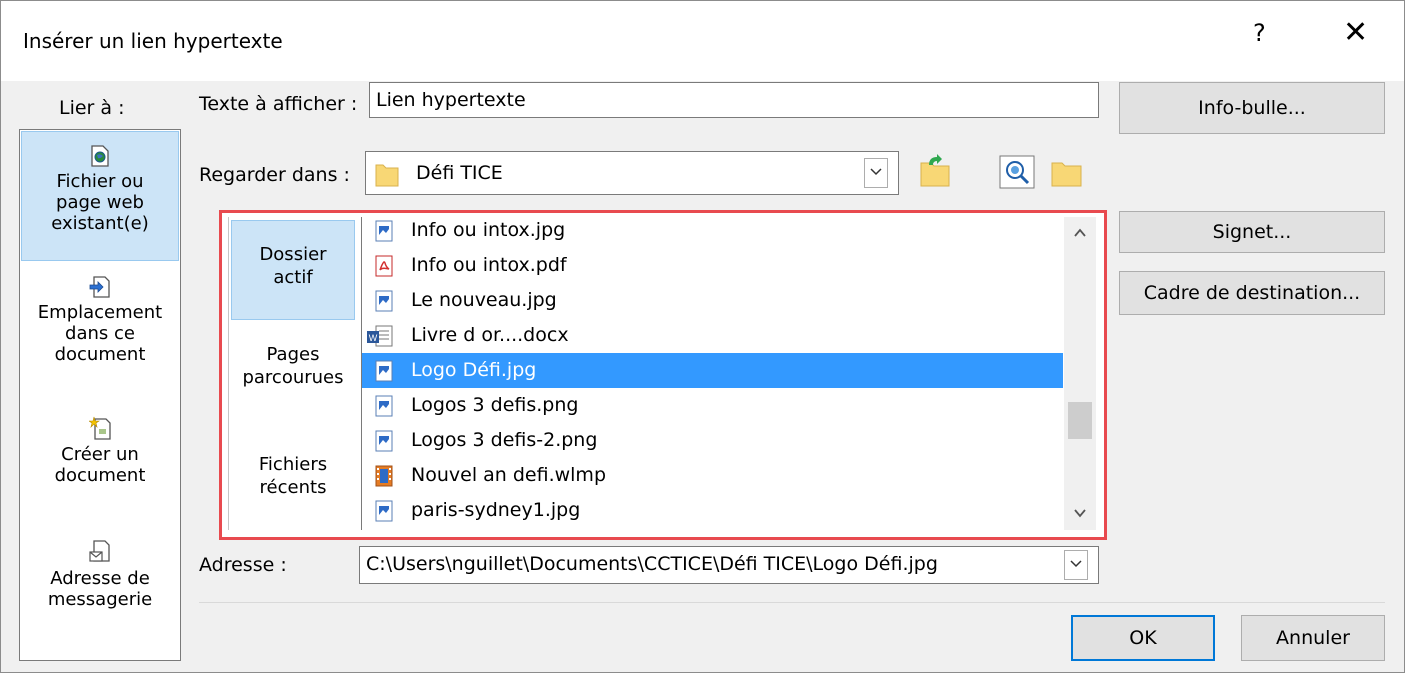 Image resolution: width=1405 pixels, height=673 pixels. I want to click on nav-item-line: messagerie, so click(100, 599).